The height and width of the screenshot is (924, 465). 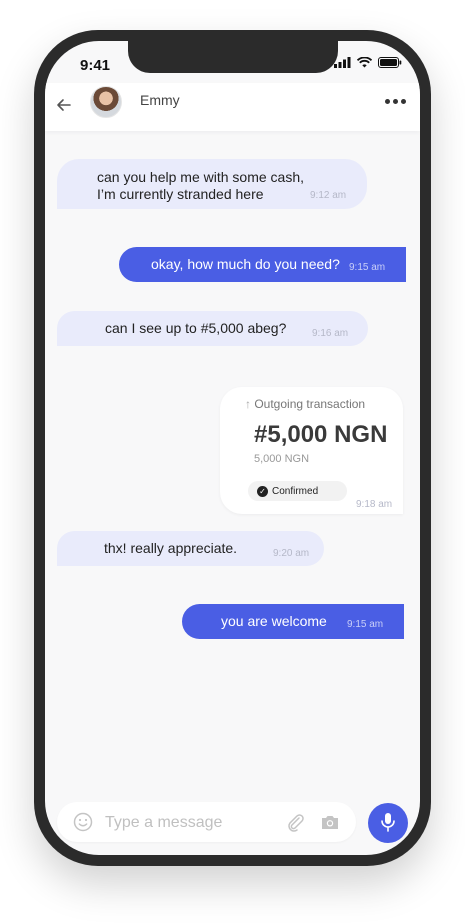 I want to click on microphone-button, so click(x=388, y=823).